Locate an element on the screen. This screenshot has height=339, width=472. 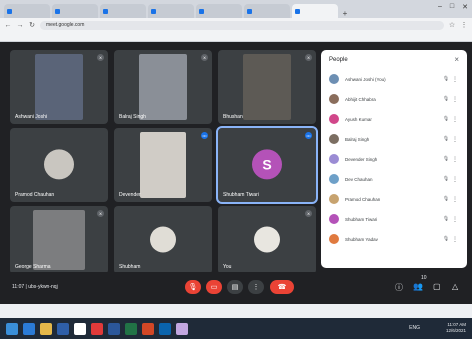
captions-icon: ▤ is located at coordinates (235, 287).